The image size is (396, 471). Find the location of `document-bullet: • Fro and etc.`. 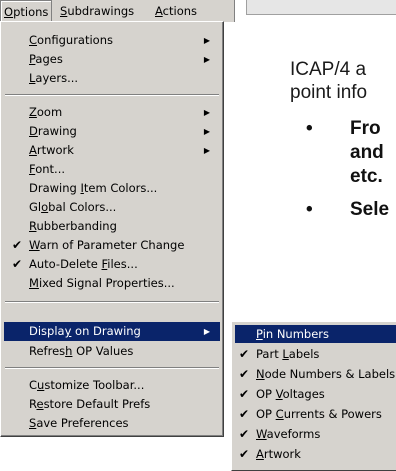

document-bullet: • Fro and etc. is located at coordinates (345, 153).